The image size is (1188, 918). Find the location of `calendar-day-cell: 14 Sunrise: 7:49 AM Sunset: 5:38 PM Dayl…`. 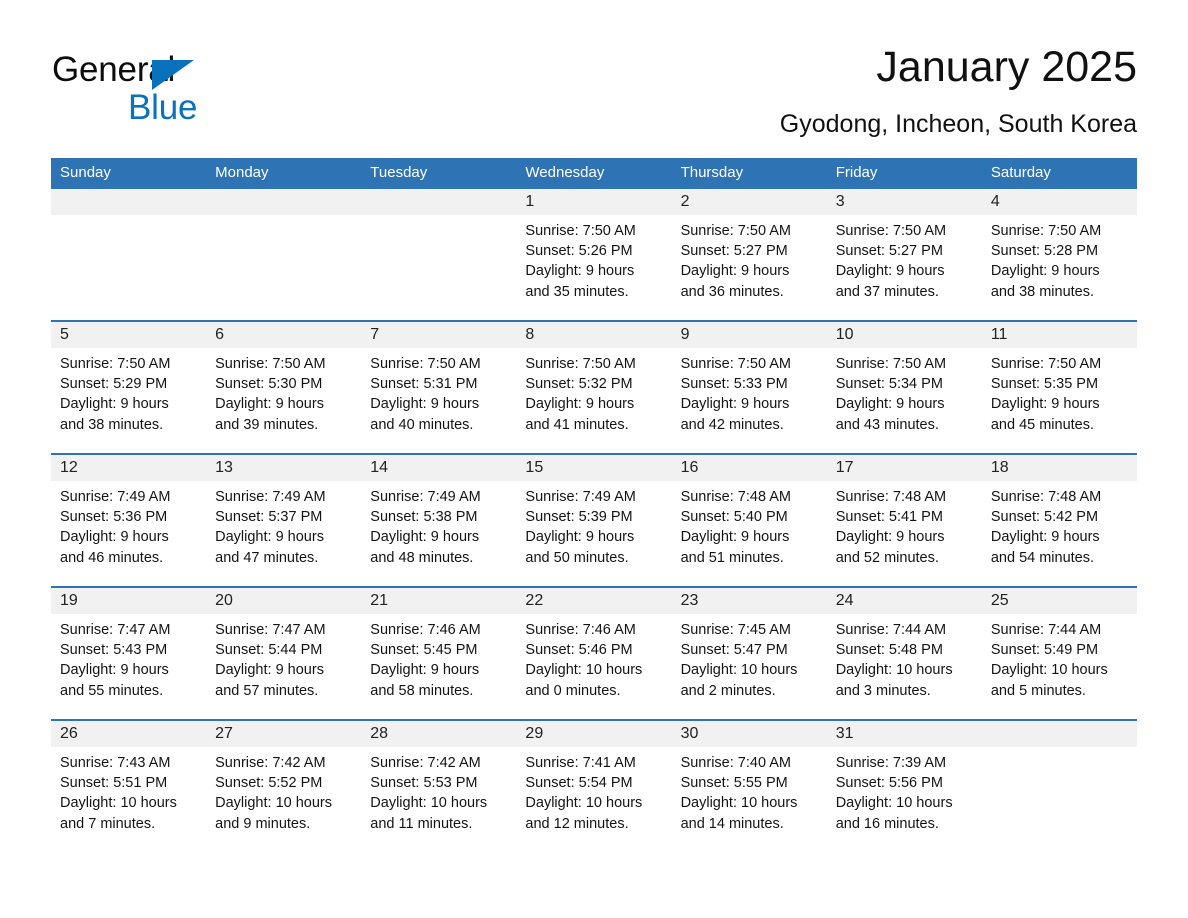

calendar-day-cell: 14 Sunrise: 7:49 AM Sunset: 5:38 PM Dayl… is located at coordinates (439, 520).